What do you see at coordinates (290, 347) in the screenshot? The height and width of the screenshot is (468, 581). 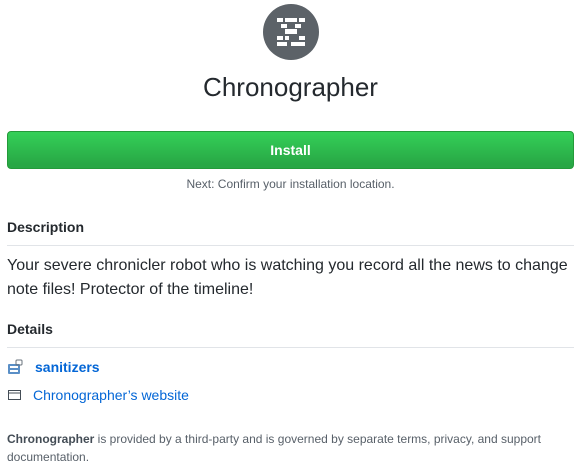 I see `details-divider` at bounding box center [290, 347].